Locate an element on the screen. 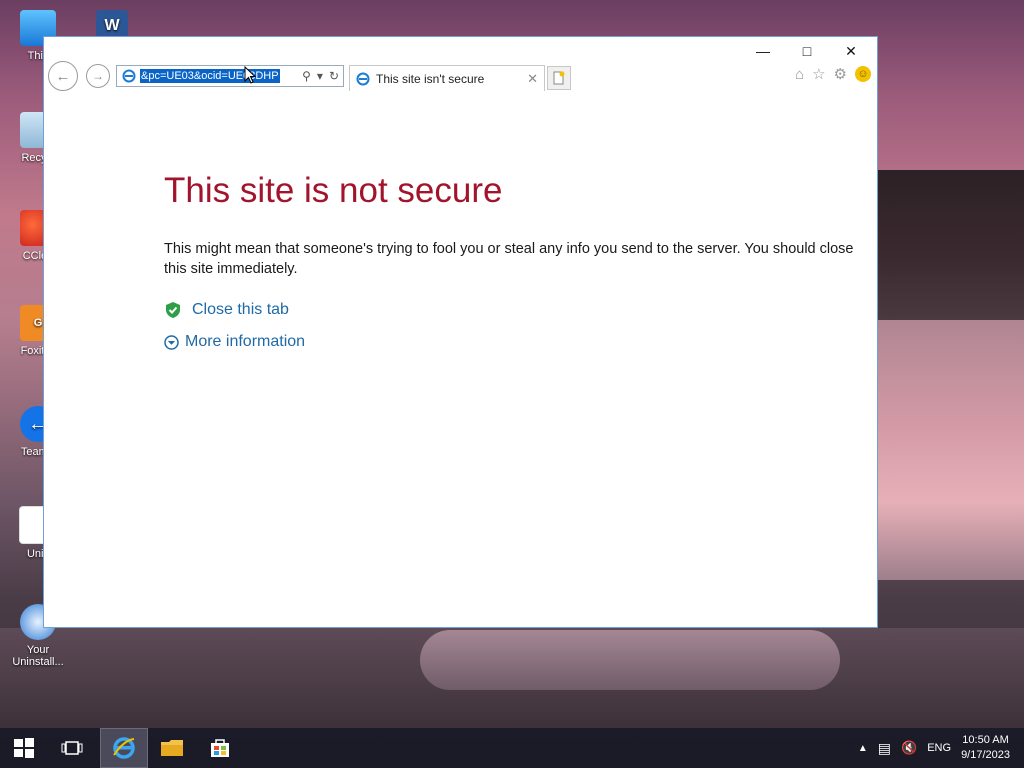 This screenshot has width=1024, height=768. tab-active: This site isn't secure ✕ is located at coordinates (447, 78).